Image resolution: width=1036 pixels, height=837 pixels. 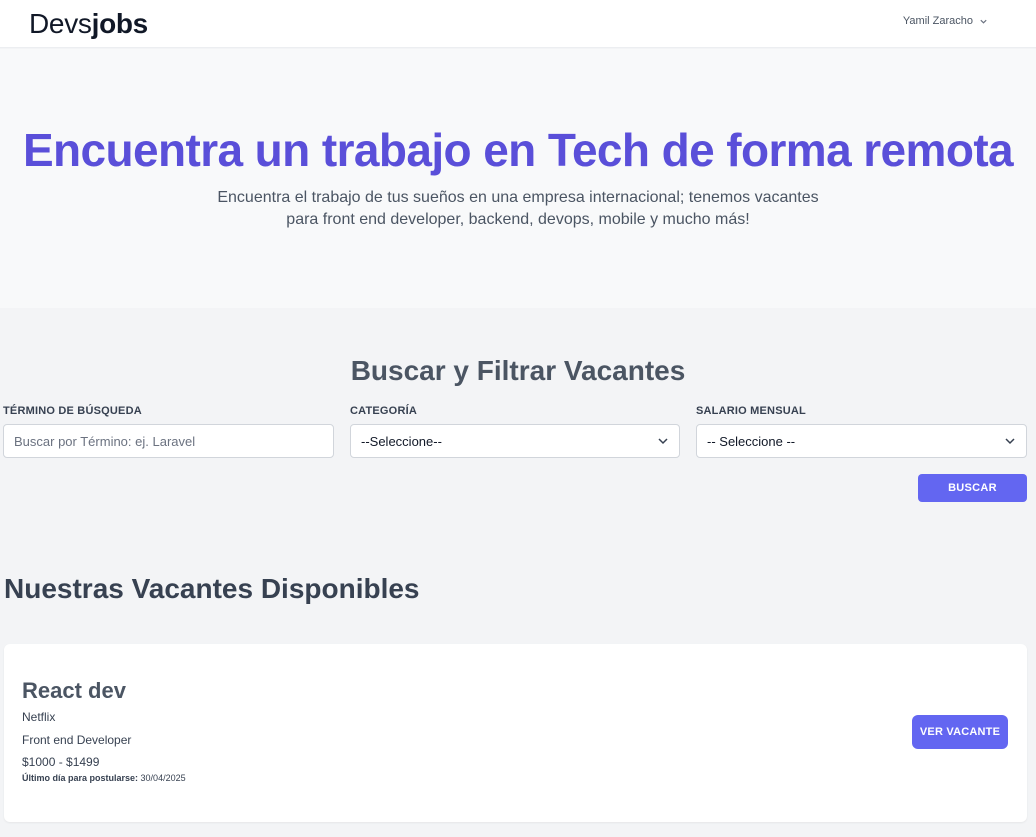 I want to click on search-term-input: Buscar por Término: ej. Laravel, so click(x=168, y=441).